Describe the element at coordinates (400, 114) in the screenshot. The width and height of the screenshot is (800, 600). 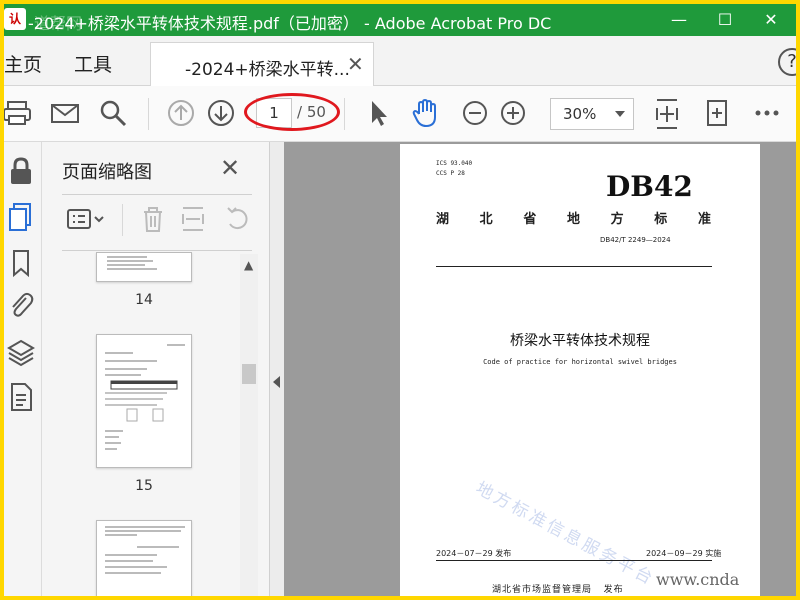
I see `toolbar: 1 / 50 30%` at that location.